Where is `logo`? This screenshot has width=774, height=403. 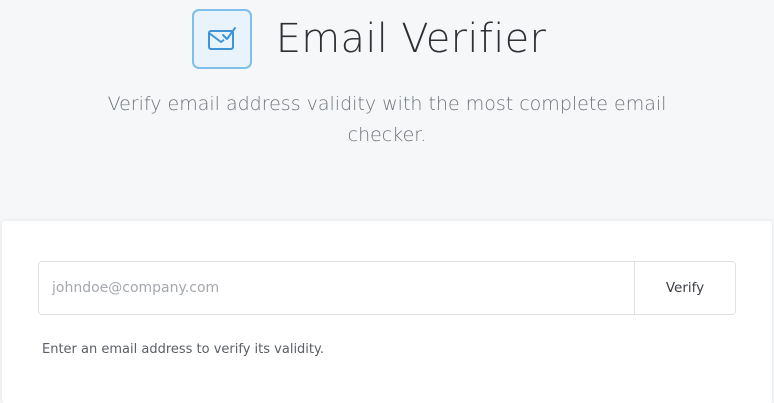
logo is located at coordinates (221, 39).